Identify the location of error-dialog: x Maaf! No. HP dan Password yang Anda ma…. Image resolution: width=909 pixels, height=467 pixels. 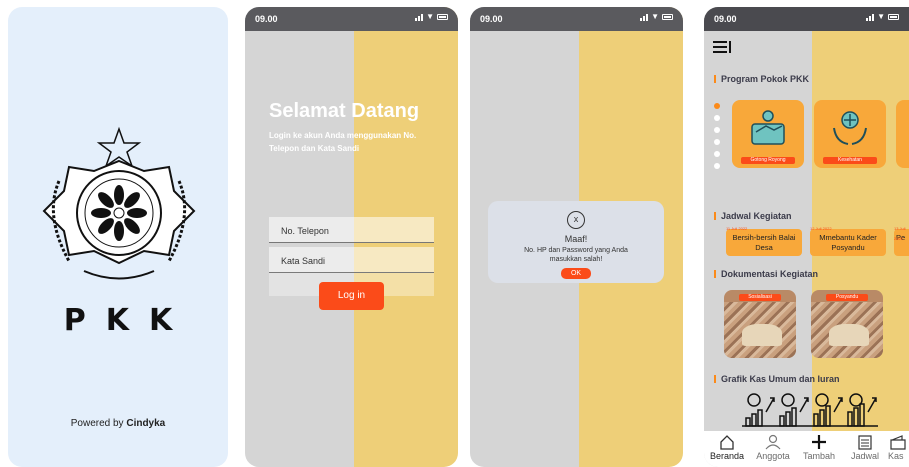
(576, 242).